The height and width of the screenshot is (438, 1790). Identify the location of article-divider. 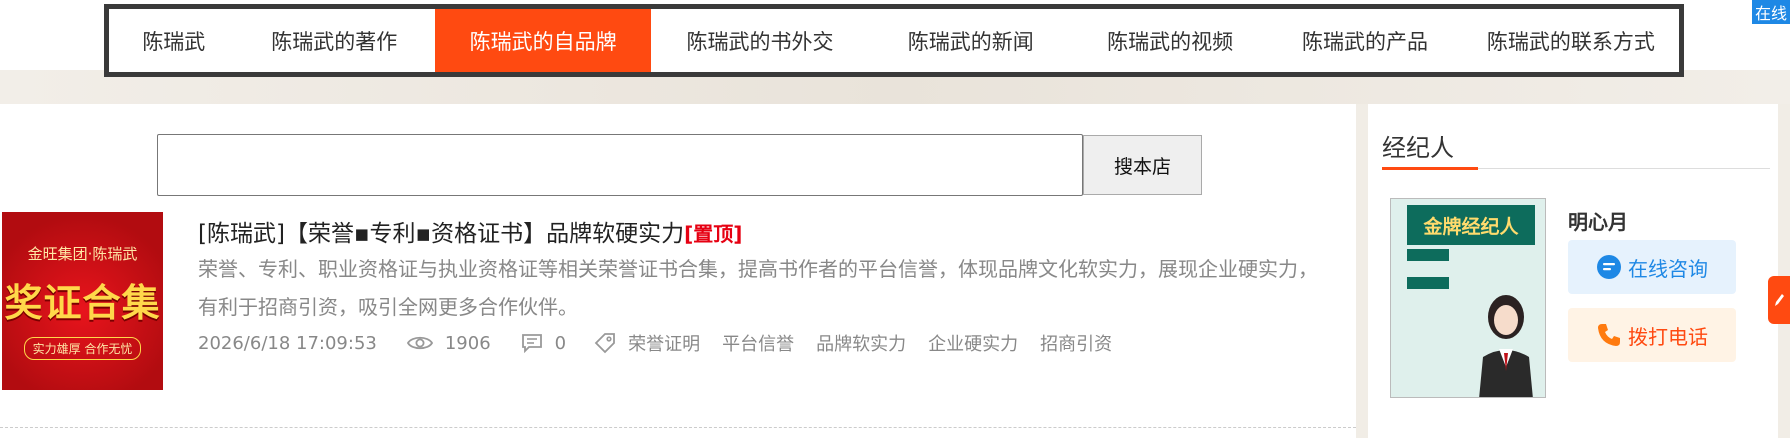
(678, 427).